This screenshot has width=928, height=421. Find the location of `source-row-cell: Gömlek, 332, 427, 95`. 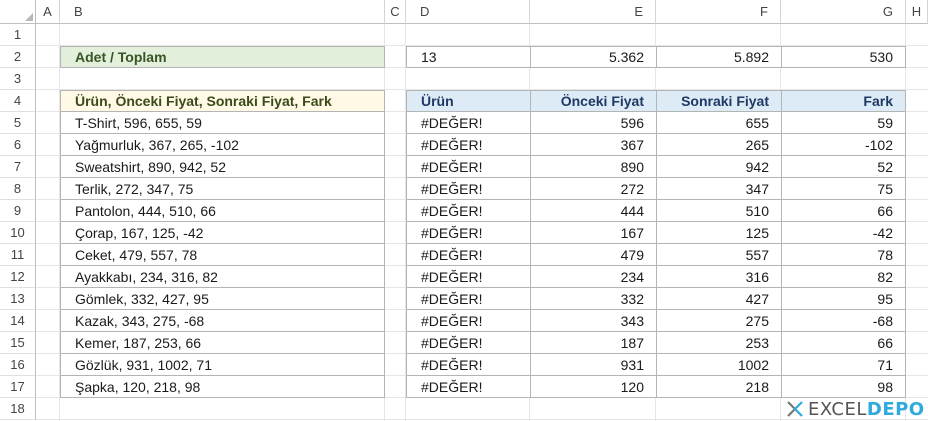

source-row-cell: Gömlek, 332, 427, 95 is located at coordinates (222, 299).